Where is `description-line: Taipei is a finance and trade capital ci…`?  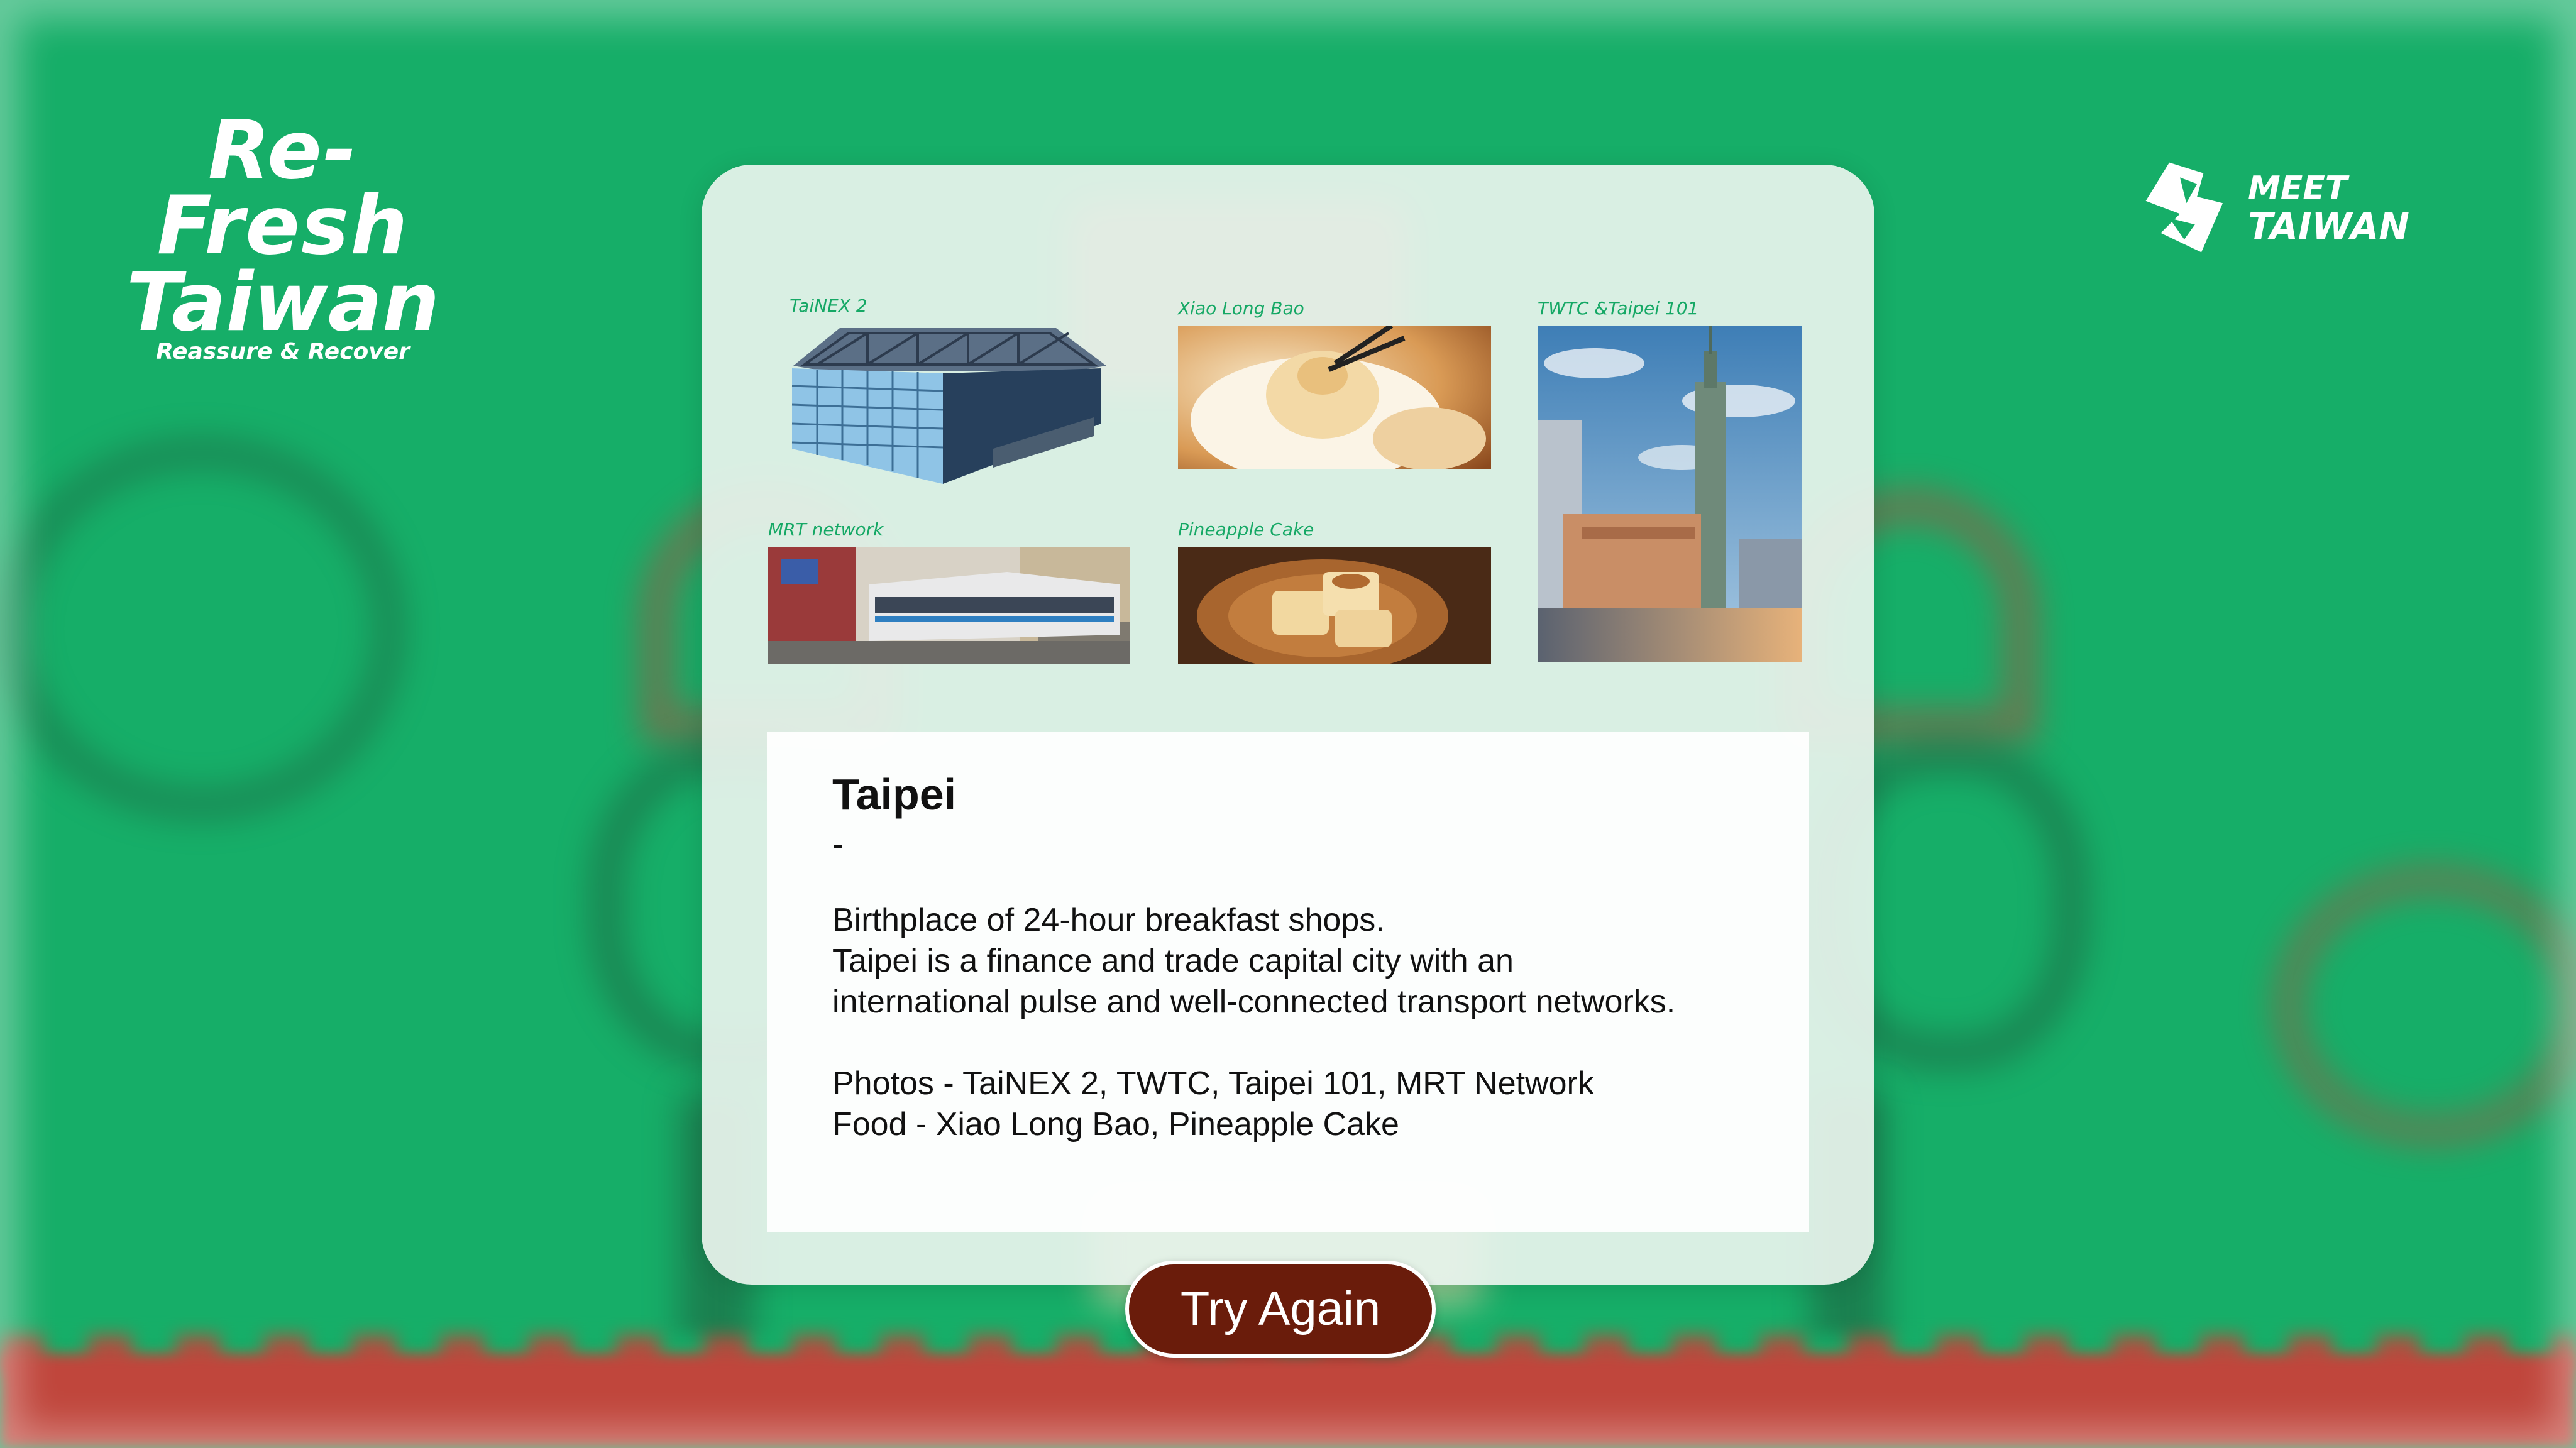
description-line: Taipei is a finance and trade capital ci… is located at coordinates (1173, 961).